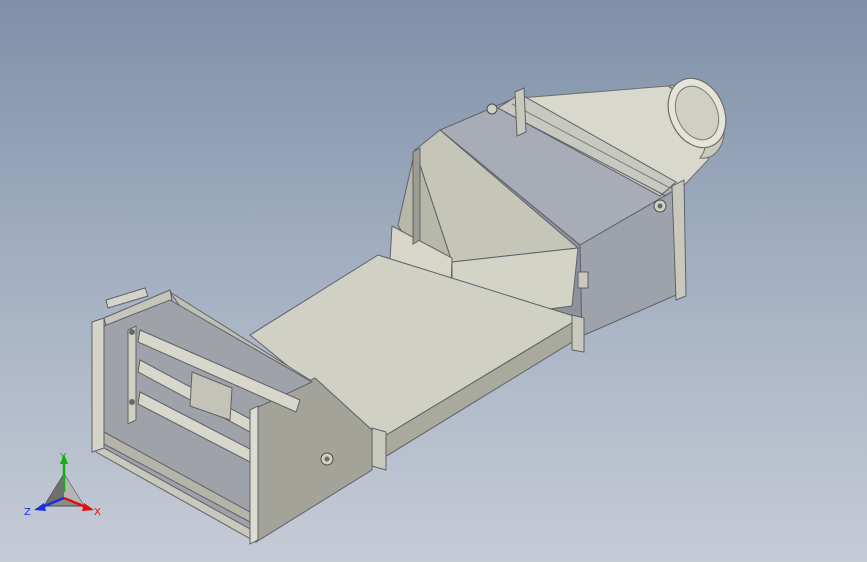  Describe the element at coordinates (63, 457) in the screenshot. I see `y-axis-label: Y` at that location.